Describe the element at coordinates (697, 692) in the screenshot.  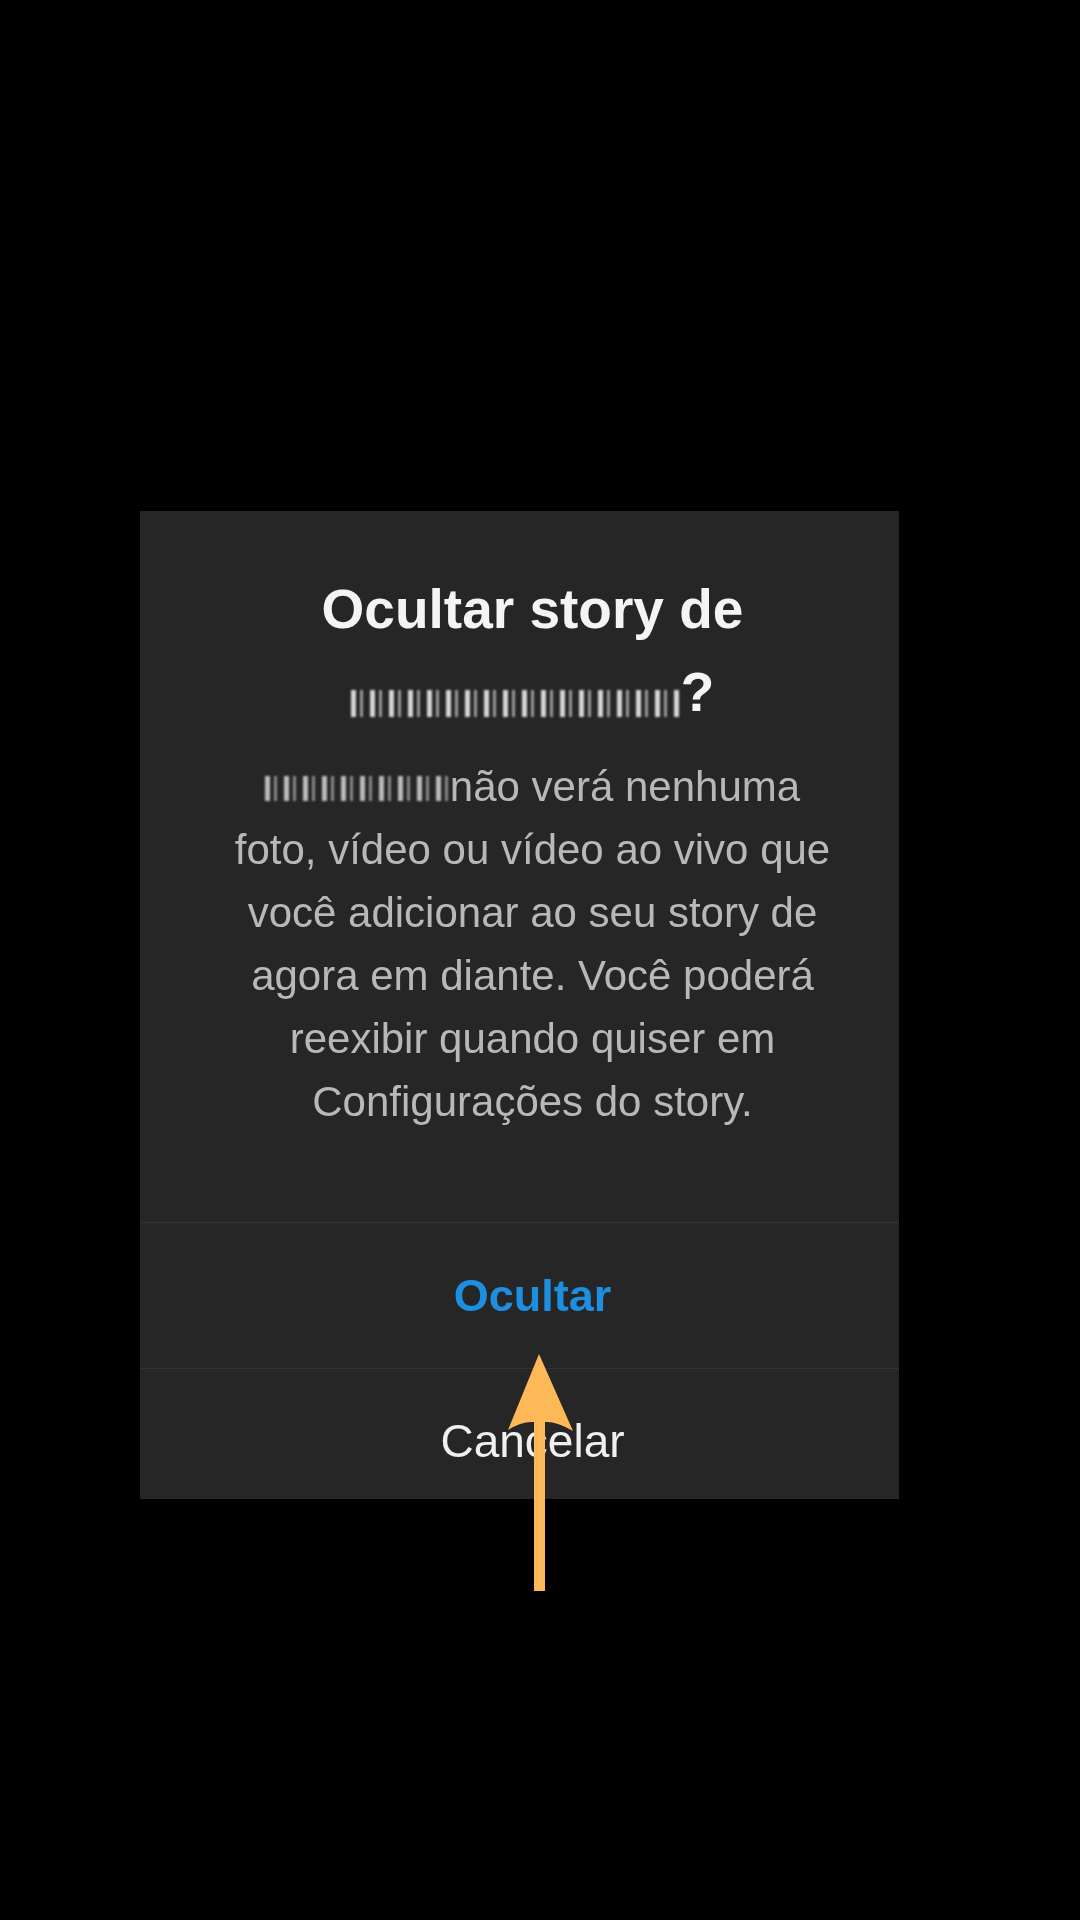
I see `dialog-title-end: ?` at that location.